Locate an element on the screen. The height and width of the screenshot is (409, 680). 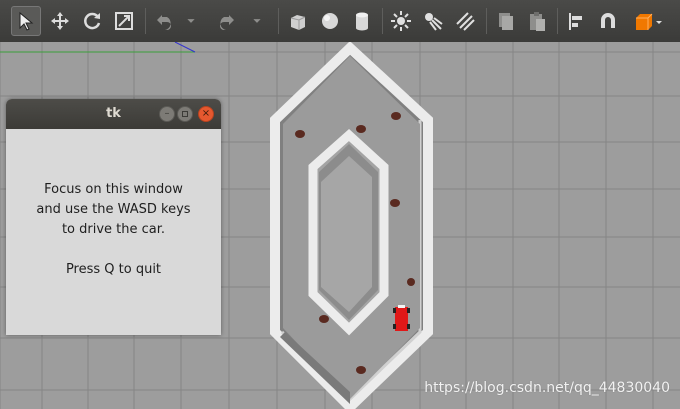
paste-button is located at coordinates (537, 21).